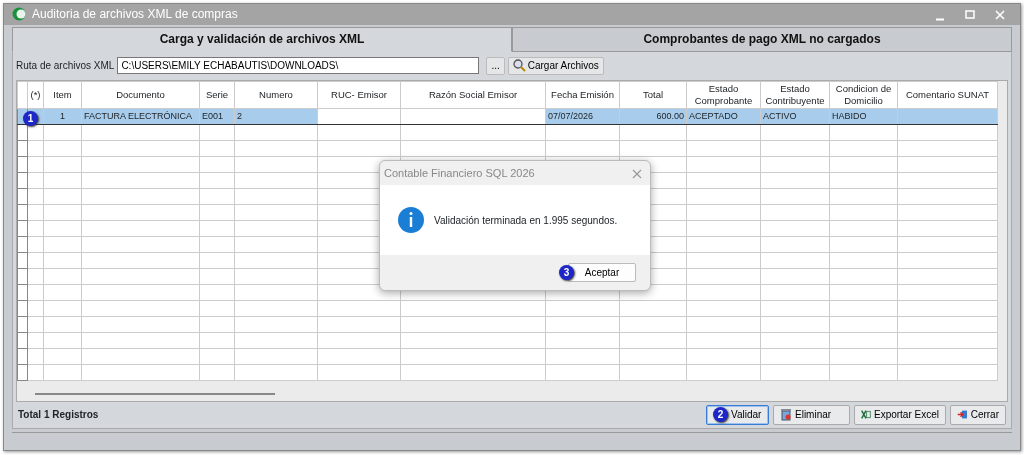 Image resolution: width=1024 pixels, height=455 pixels. Describe the element at coordinates (217, 95) in the screenshot. I see `column-header: Serie` at that location.